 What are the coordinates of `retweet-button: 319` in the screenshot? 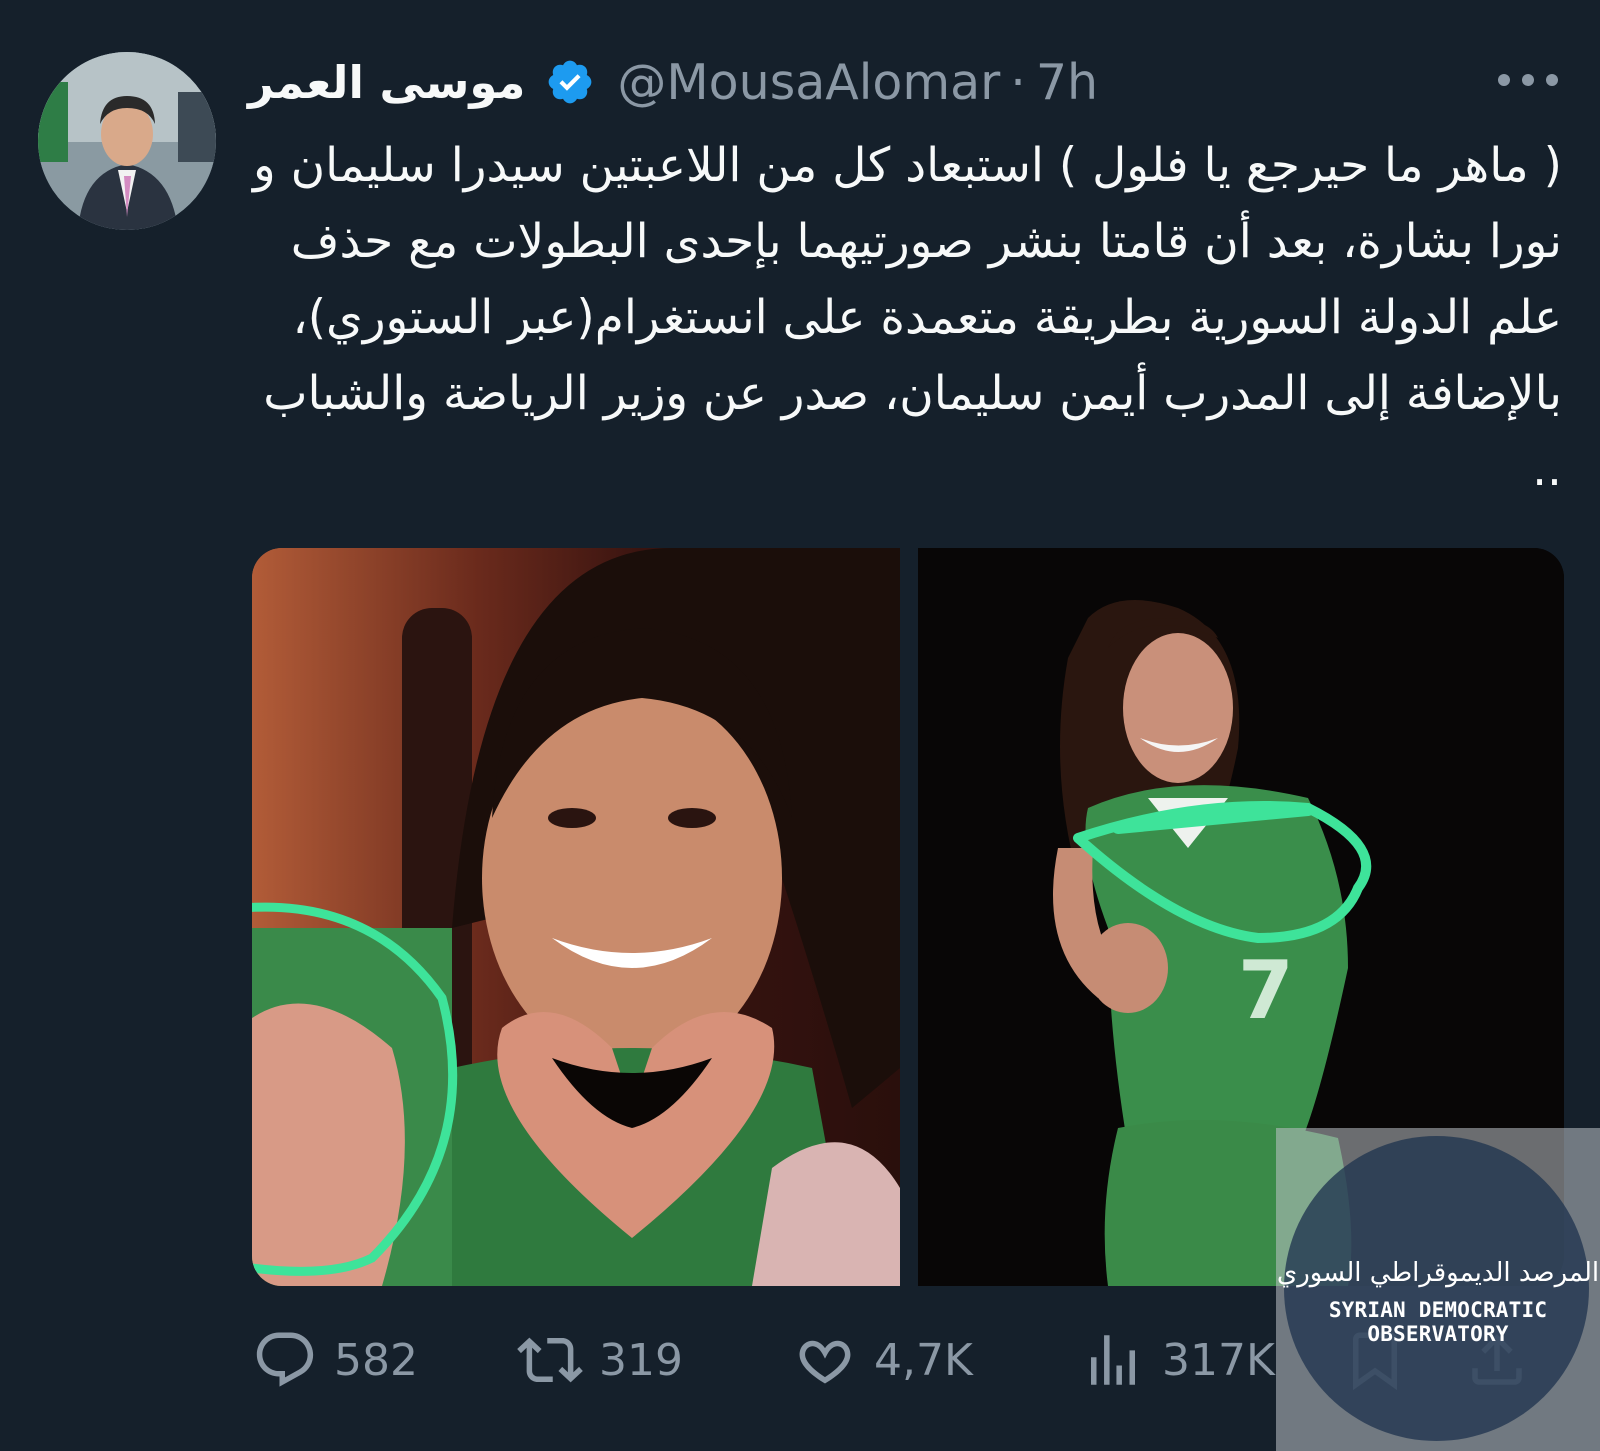 It's located at (600, 1360).